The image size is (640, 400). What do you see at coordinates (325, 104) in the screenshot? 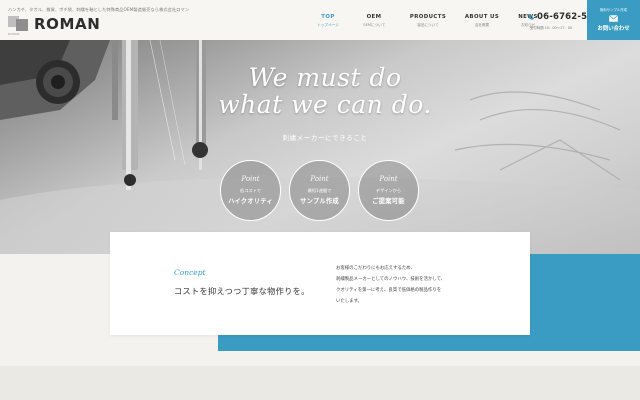
I see `hero-title-line2: what we can do.` at bounding box center [325, 104].